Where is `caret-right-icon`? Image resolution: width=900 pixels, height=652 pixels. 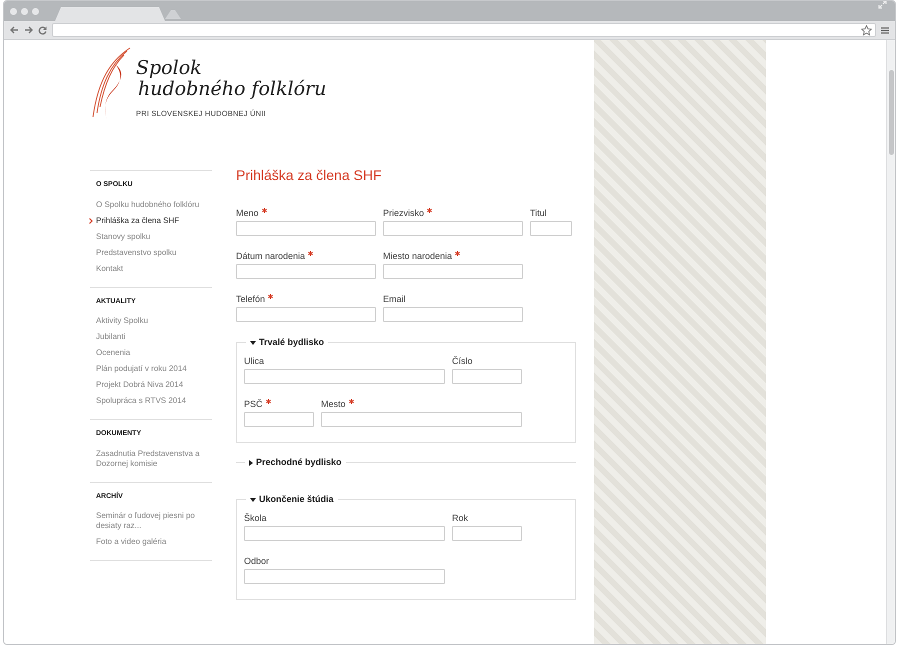 caret-right-icon is located at coordinates (251, 463).